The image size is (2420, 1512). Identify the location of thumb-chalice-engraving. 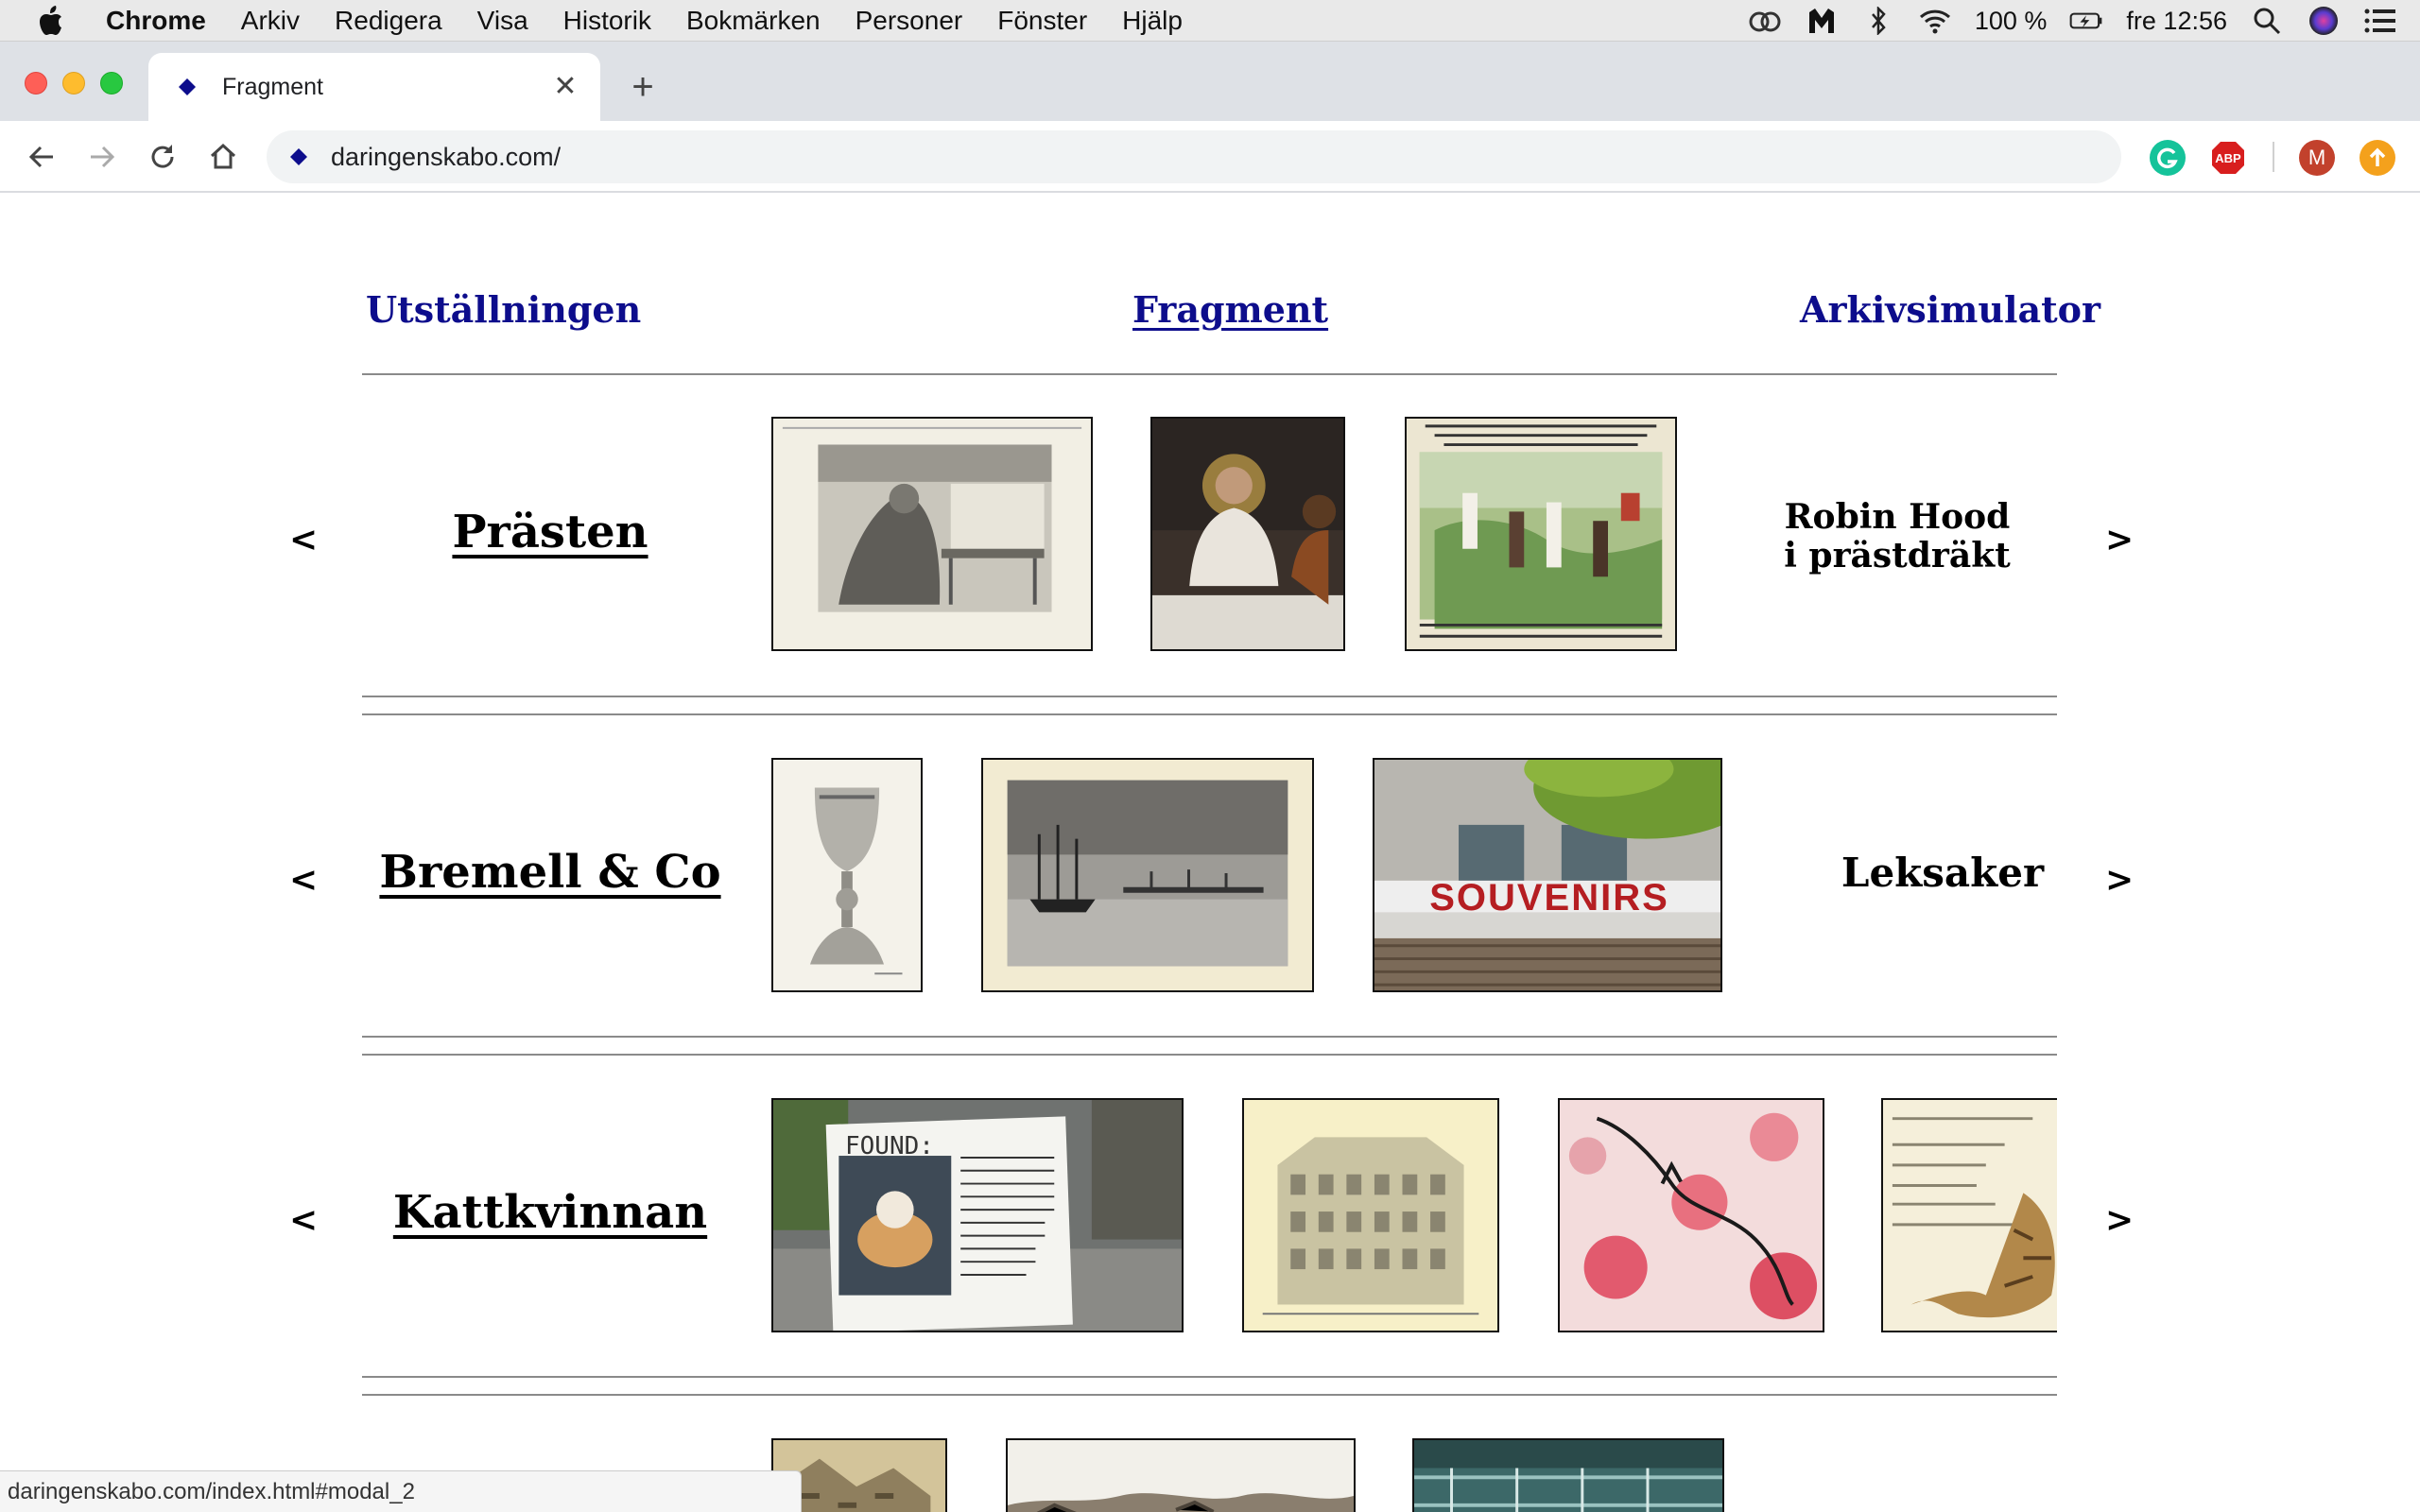
(847, 875).